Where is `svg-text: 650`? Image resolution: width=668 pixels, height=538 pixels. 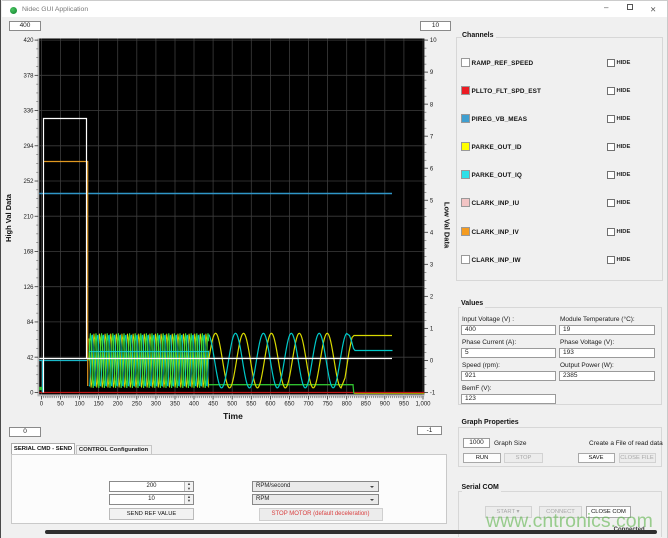 svg-text: 650 is located at coordinates (289, 405).